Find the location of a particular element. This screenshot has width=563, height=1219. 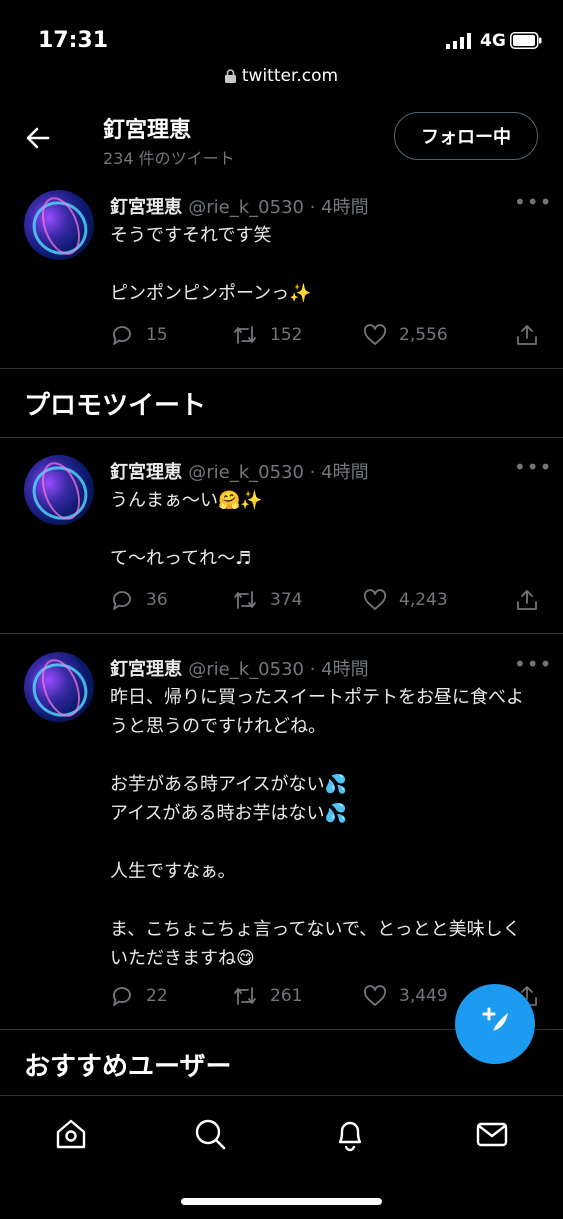

reply-count: 22 is located at coordinates (157, 996).